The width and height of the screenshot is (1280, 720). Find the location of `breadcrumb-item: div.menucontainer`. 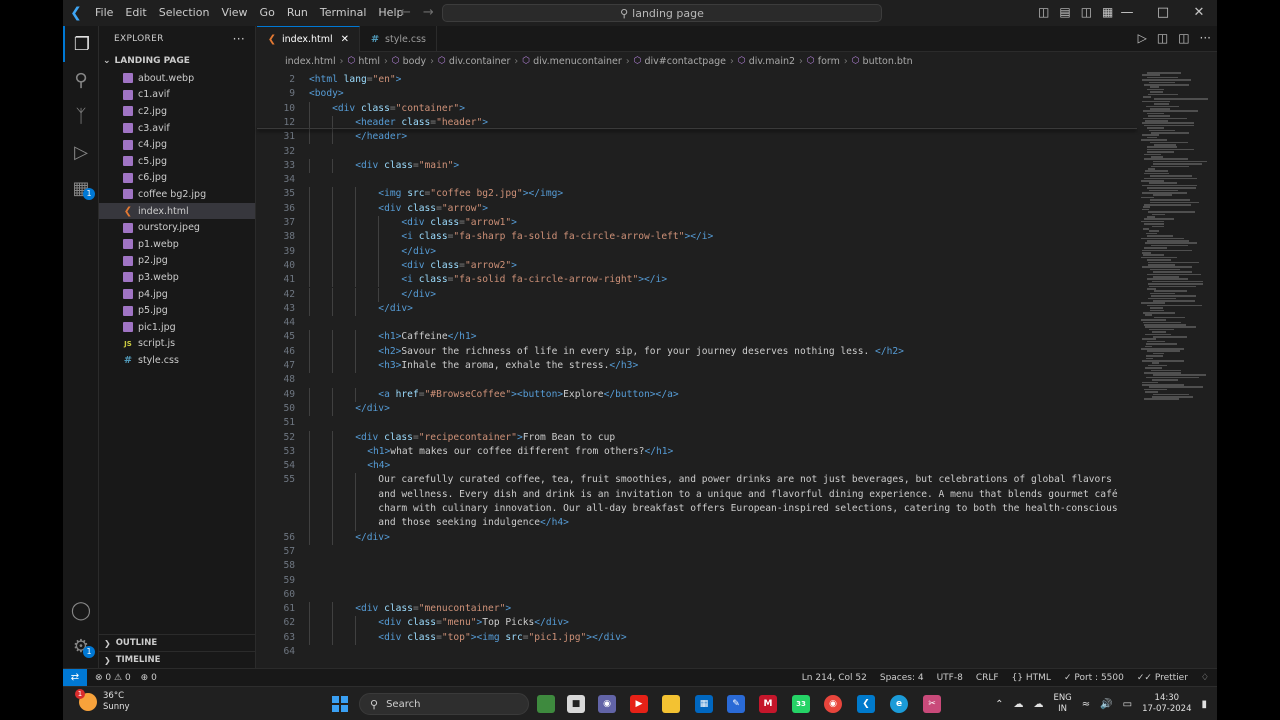

breadcrumb-item: div.menucontainer is located at coordinates (577, 61).